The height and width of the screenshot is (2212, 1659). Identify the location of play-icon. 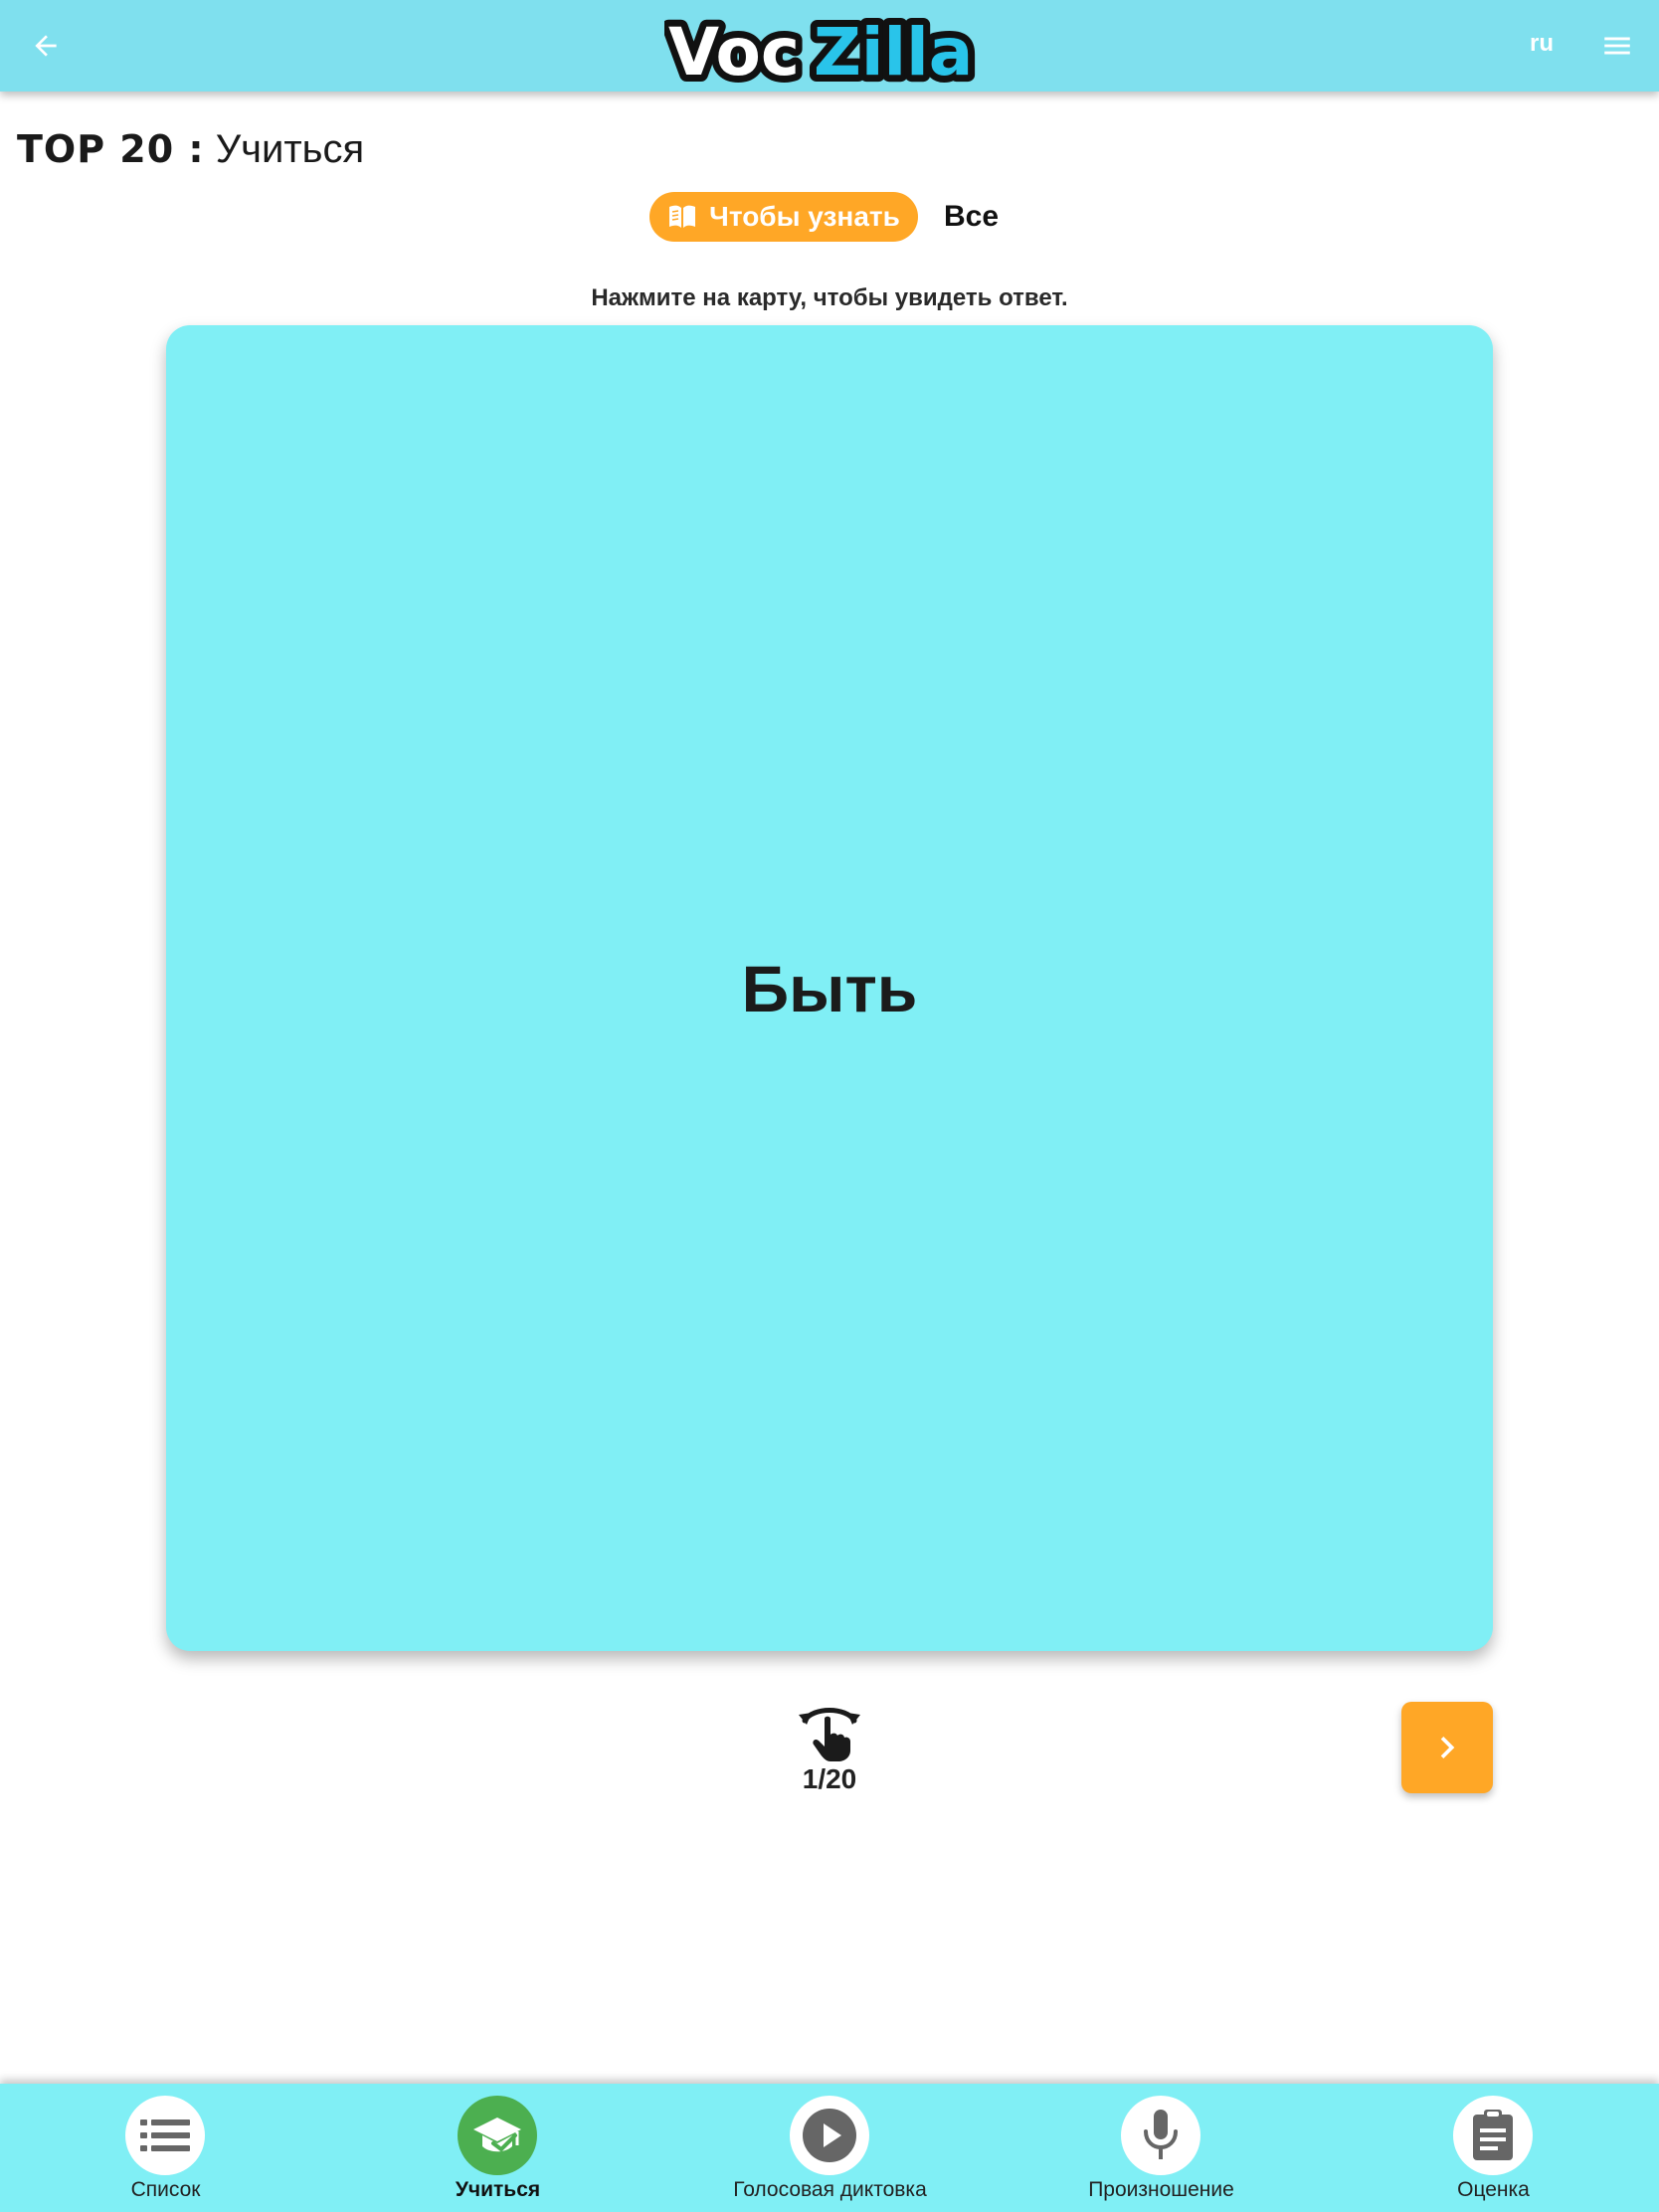
(829, 2135).